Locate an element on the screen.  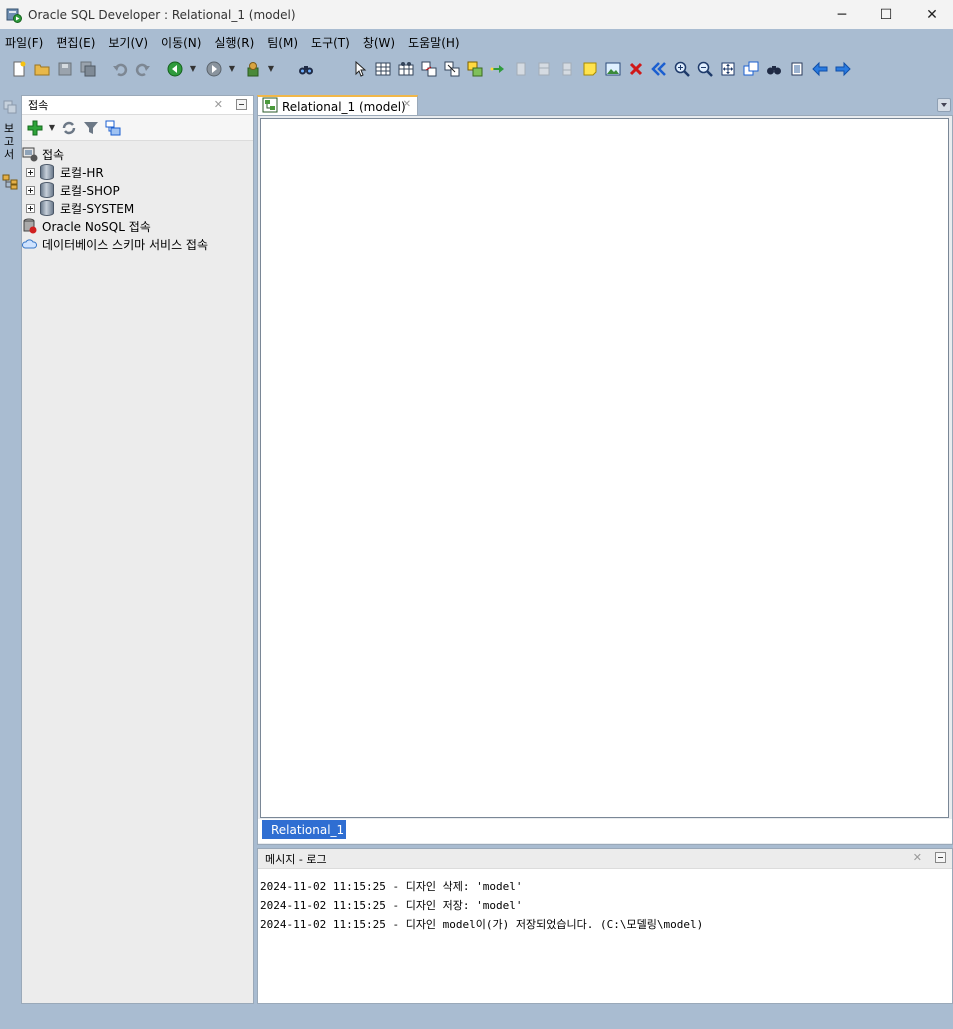
tree-item-local-shop: 로컬-SHOP is located at coordinates (137, 190).